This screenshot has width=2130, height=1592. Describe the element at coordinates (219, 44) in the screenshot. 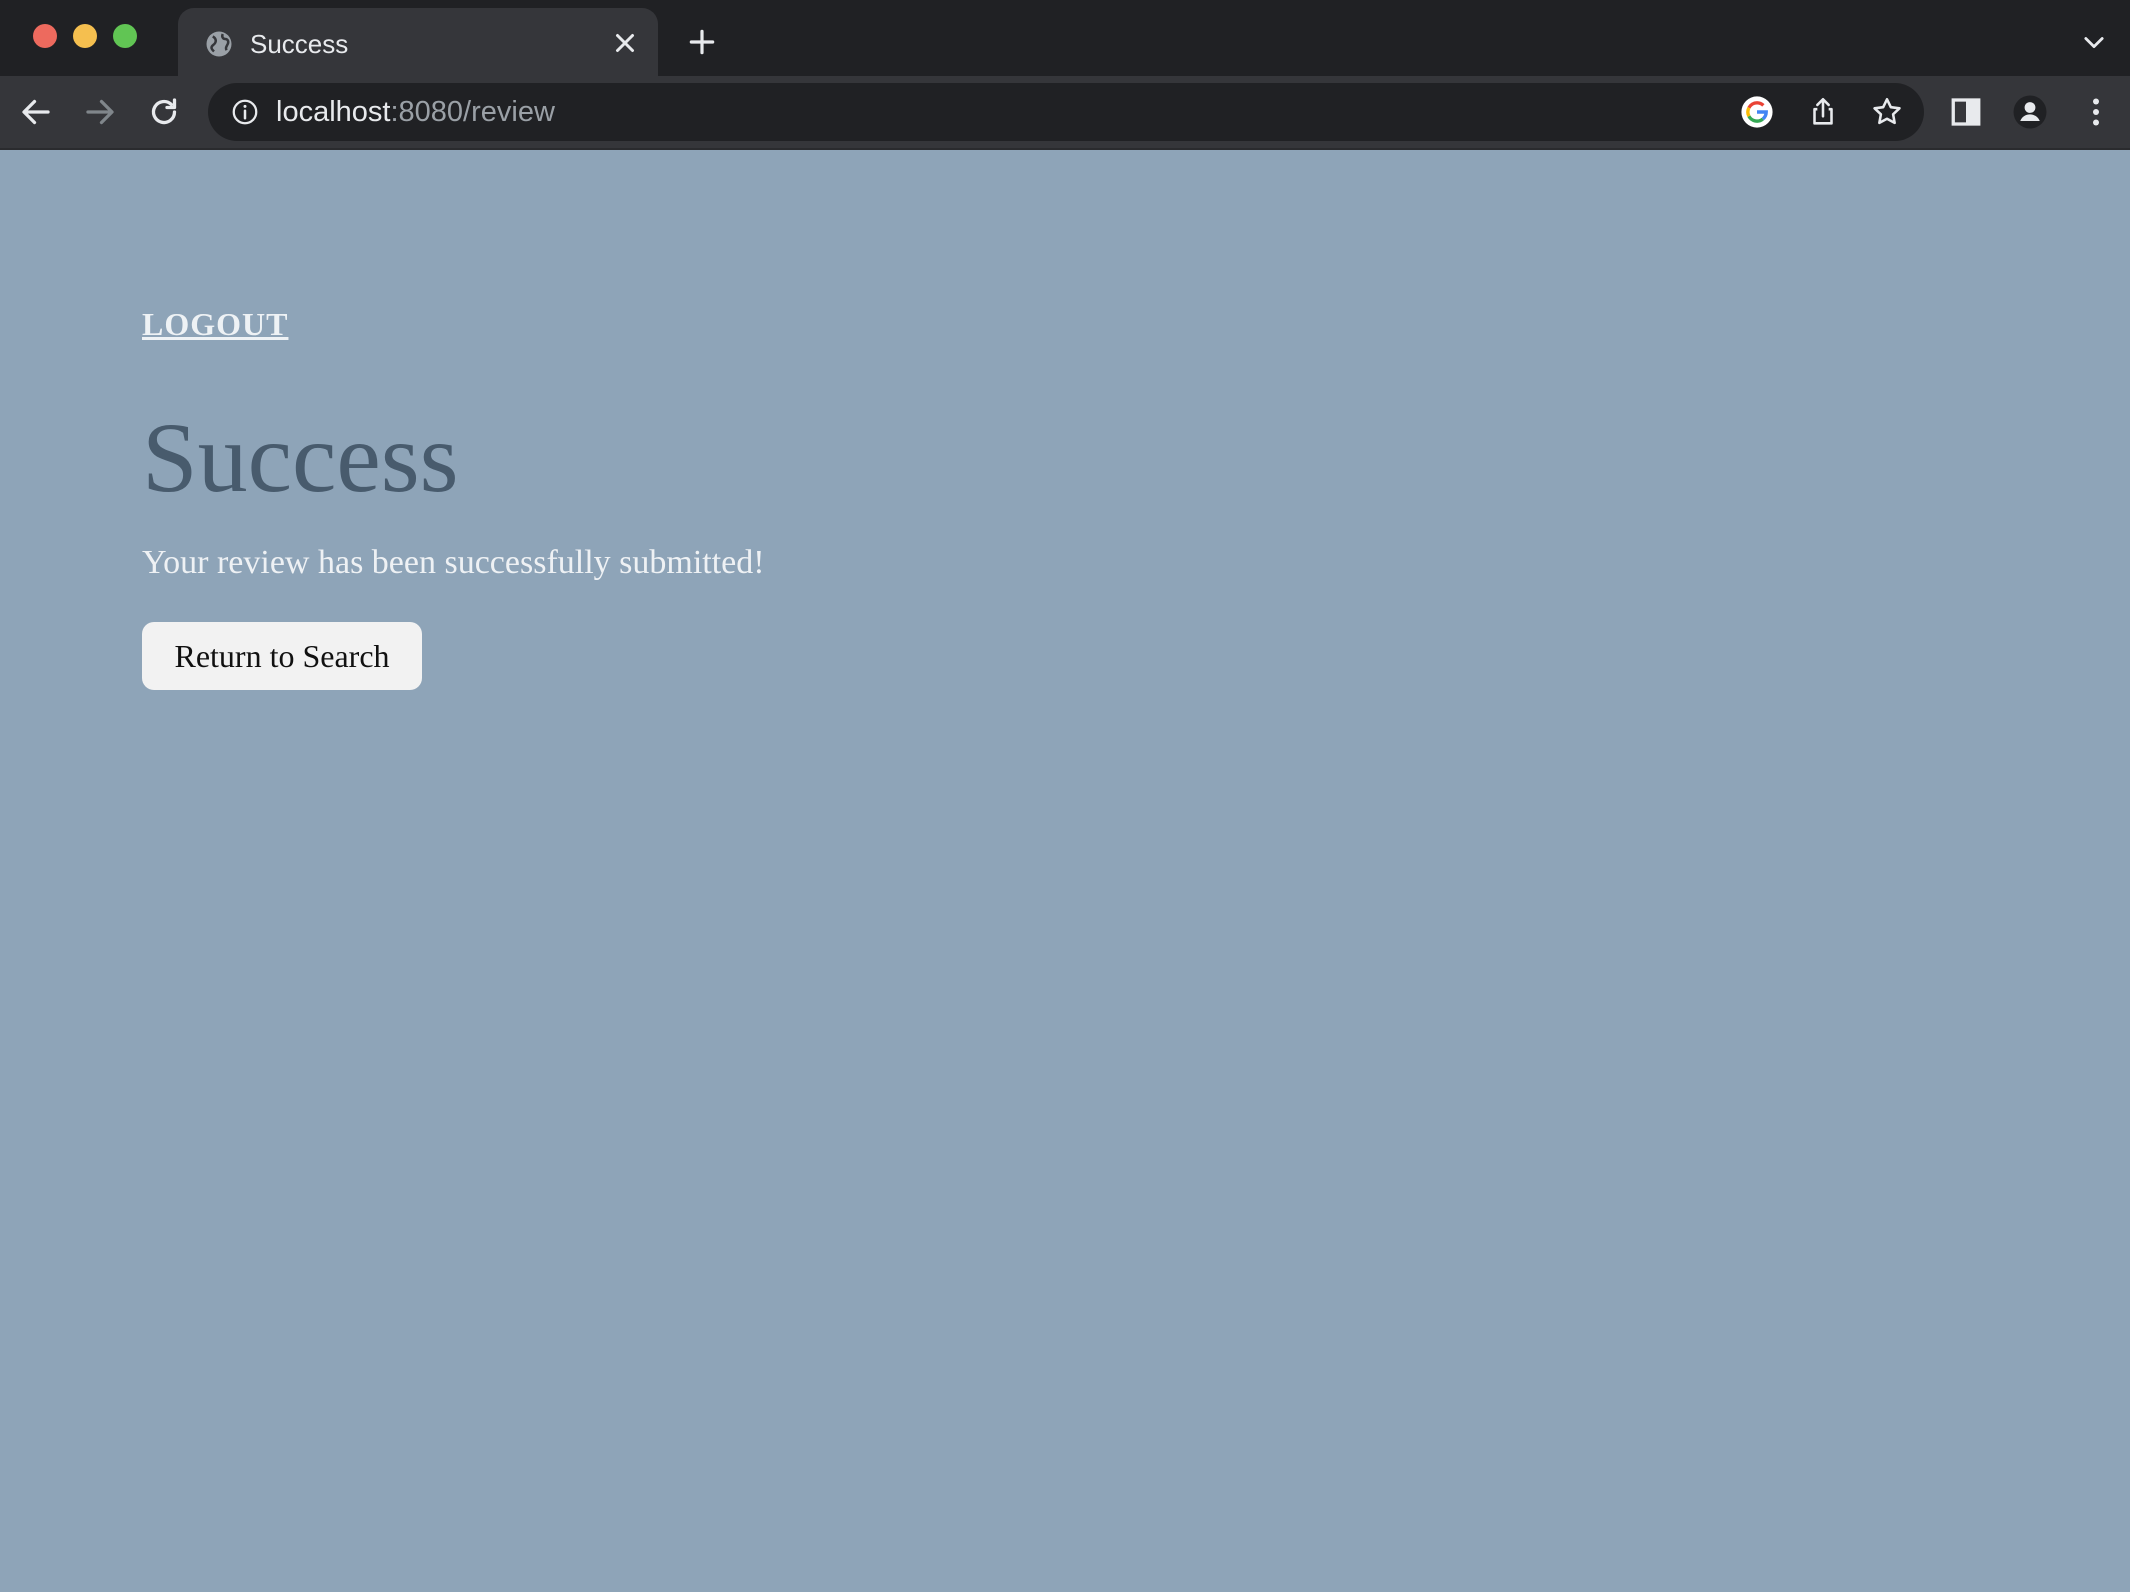

I see `globe-icon` at that location.